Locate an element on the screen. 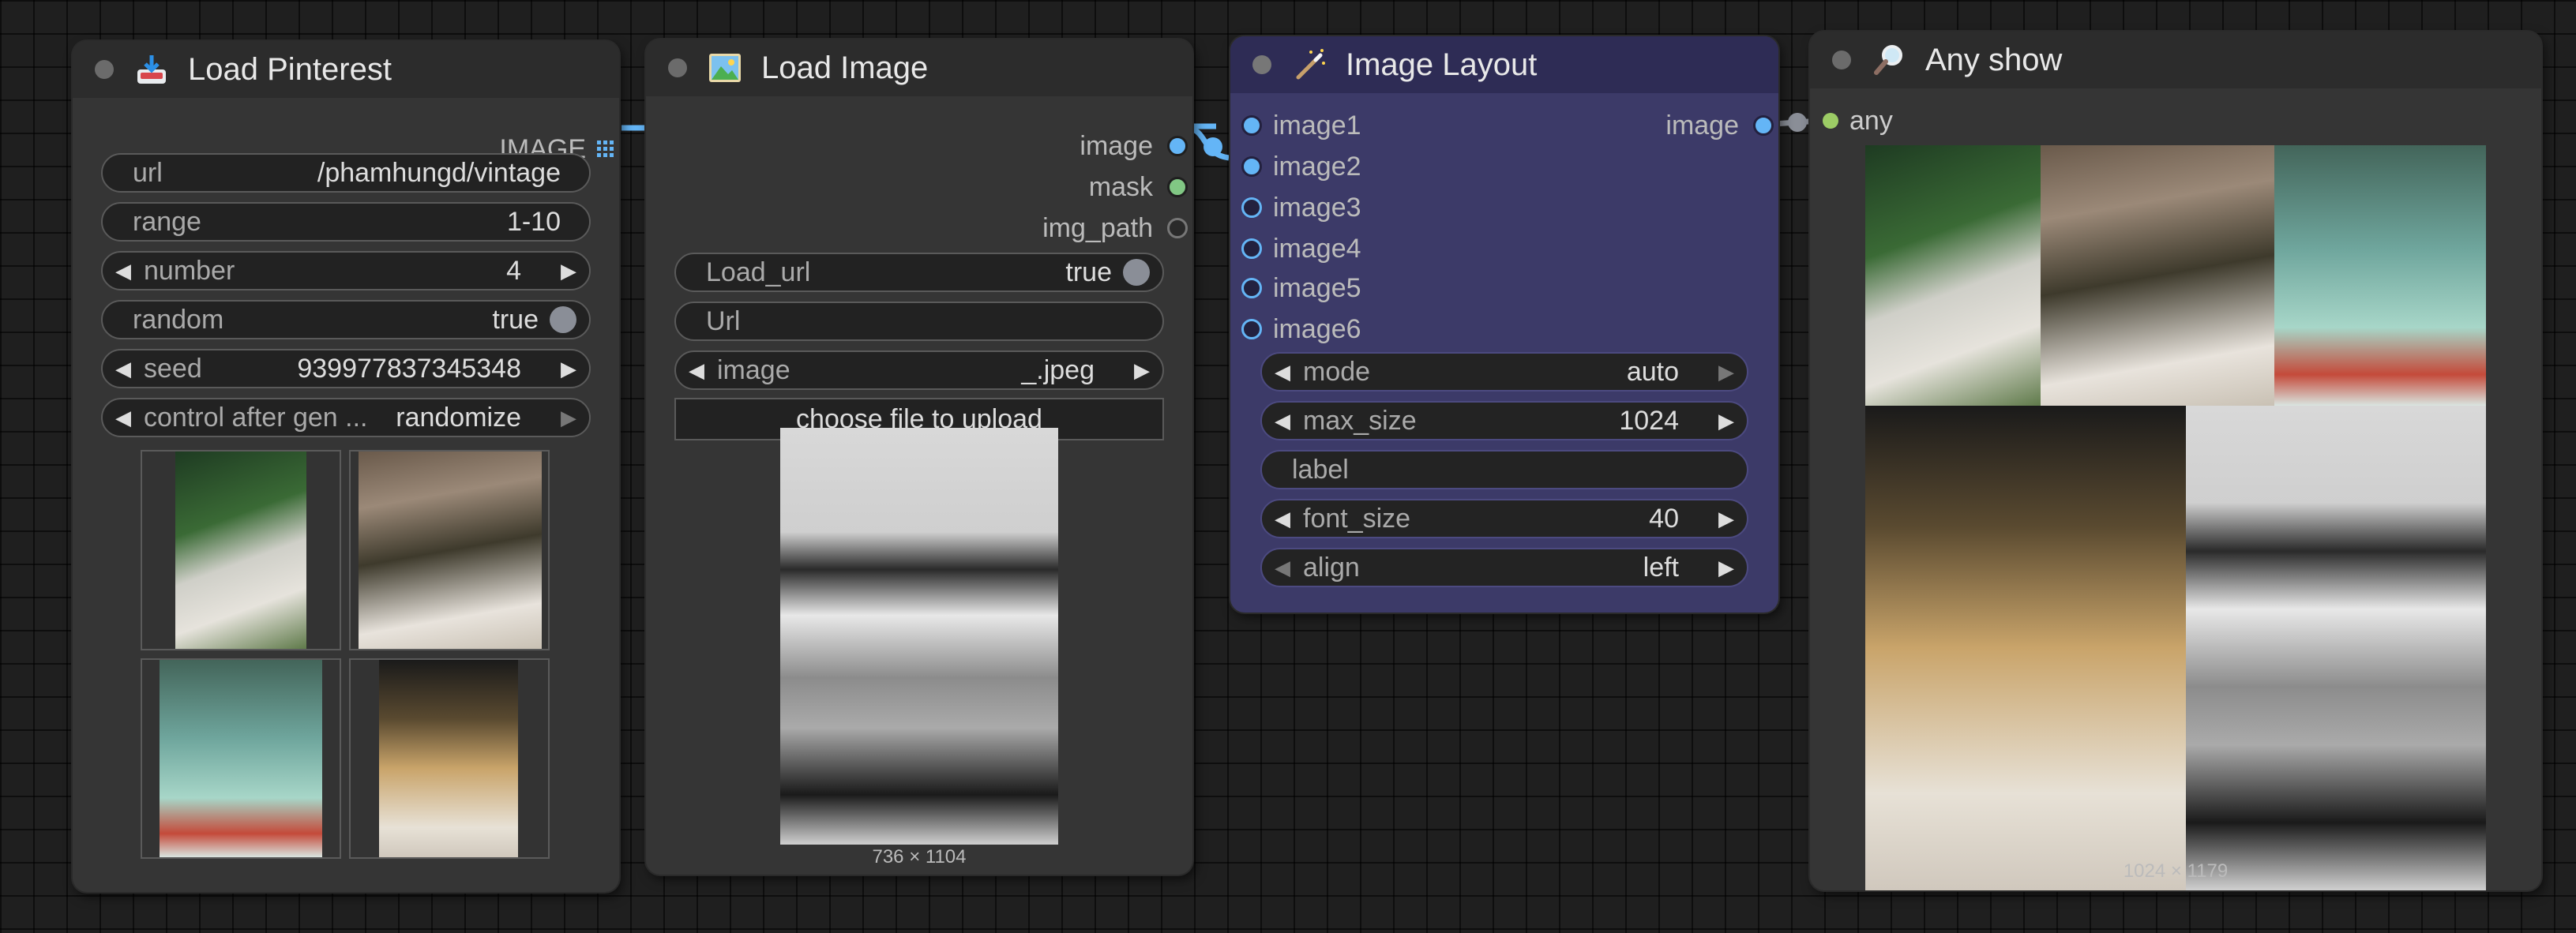 The height and width of the screenshot is (933, 2576). node-title: Load Pinterest is located at coordinates (290, 69).